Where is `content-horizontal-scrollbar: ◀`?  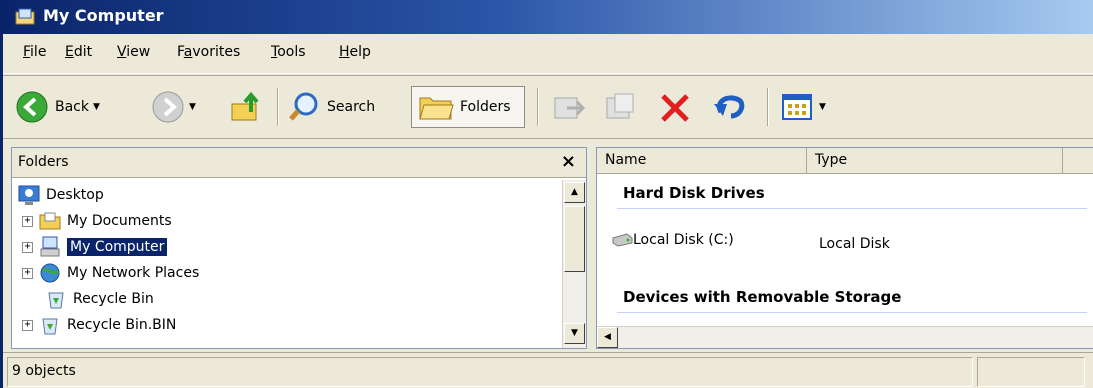
content-horizontal-scrollbar: ◀ is located at coordinates (845, 337).